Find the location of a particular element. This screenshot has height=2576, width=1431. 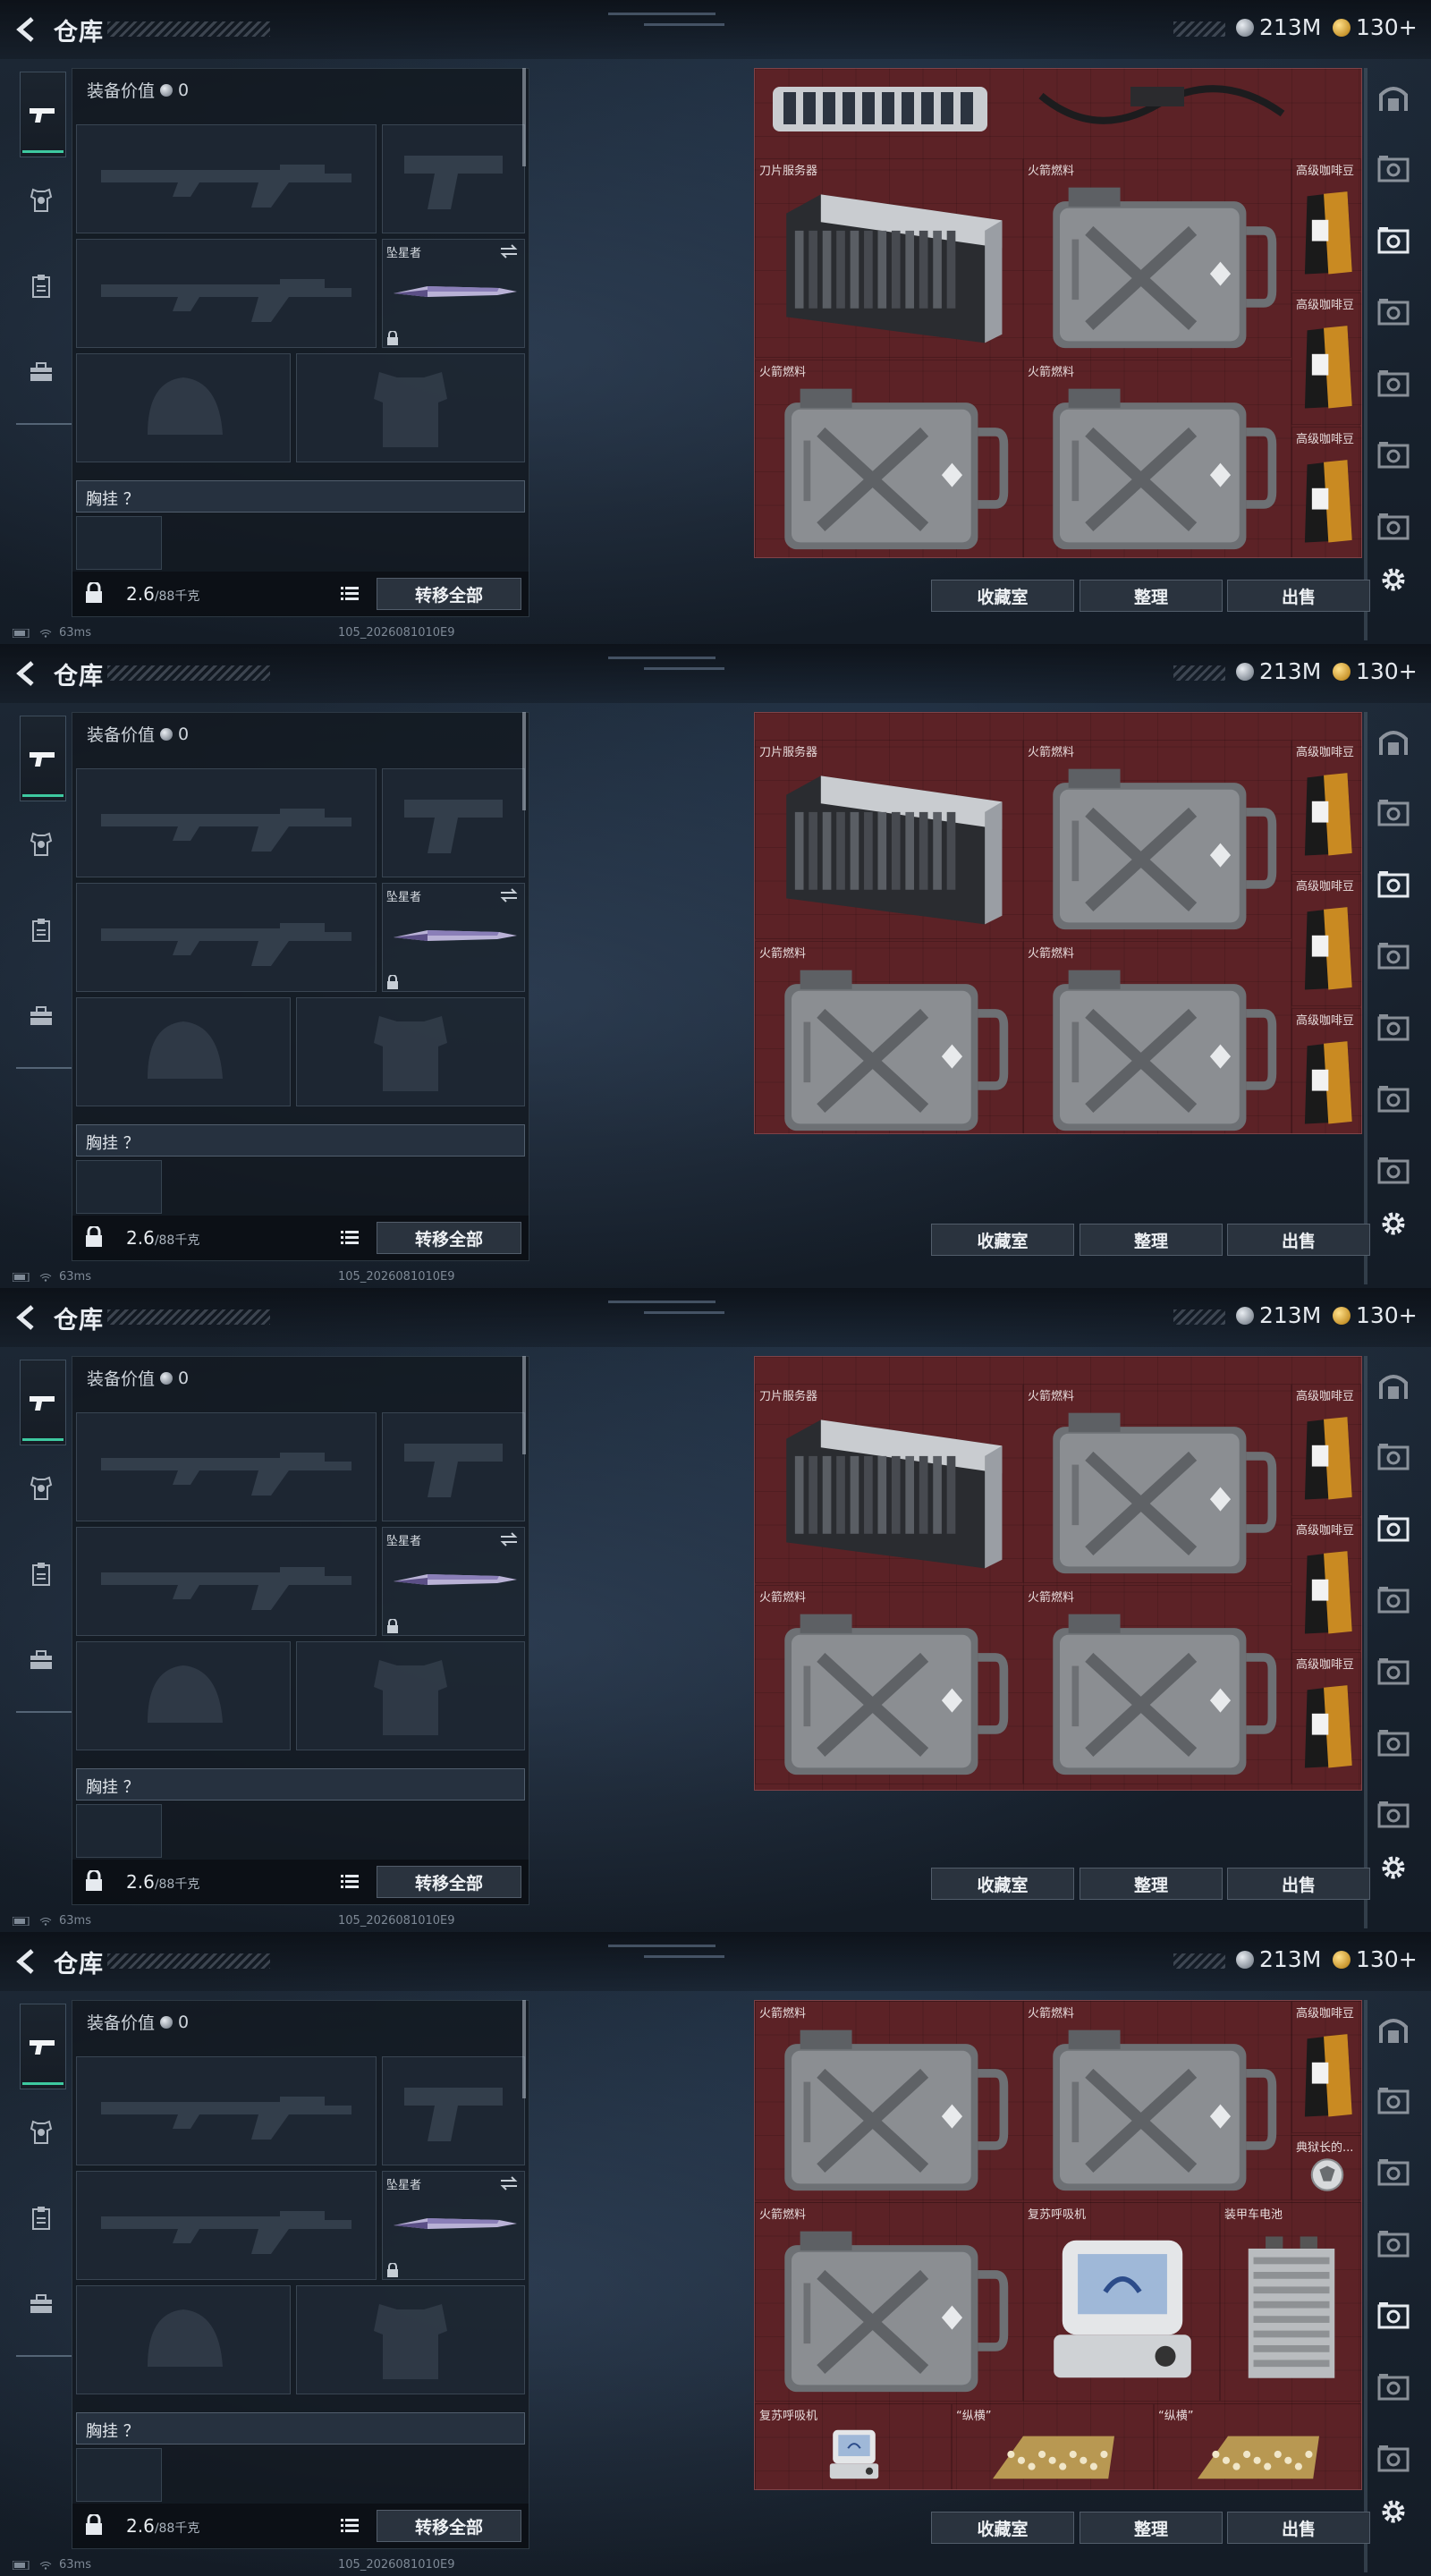

secondary-weapon-slot is located at coordinates (227, 1581).